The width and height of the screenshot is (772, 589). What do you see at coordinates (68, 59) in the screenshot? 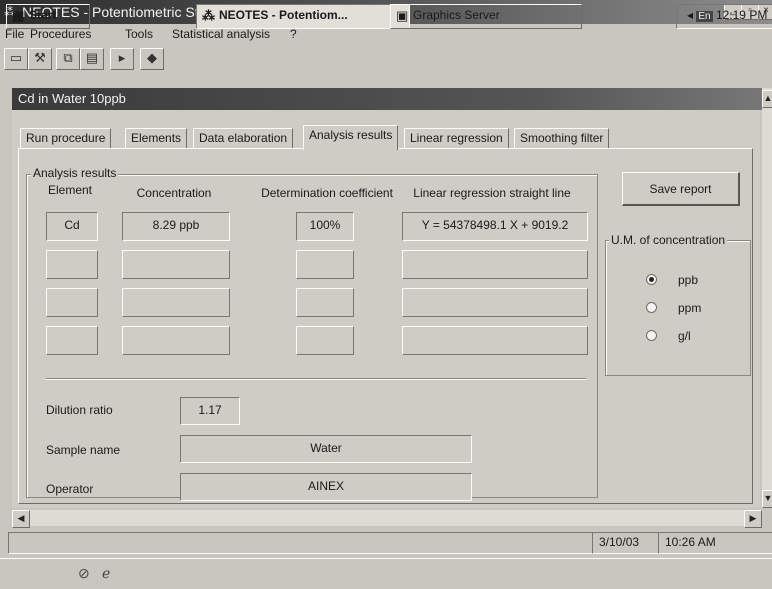
I see `copy-icon: ⧉` at bounding box center [68, 59].